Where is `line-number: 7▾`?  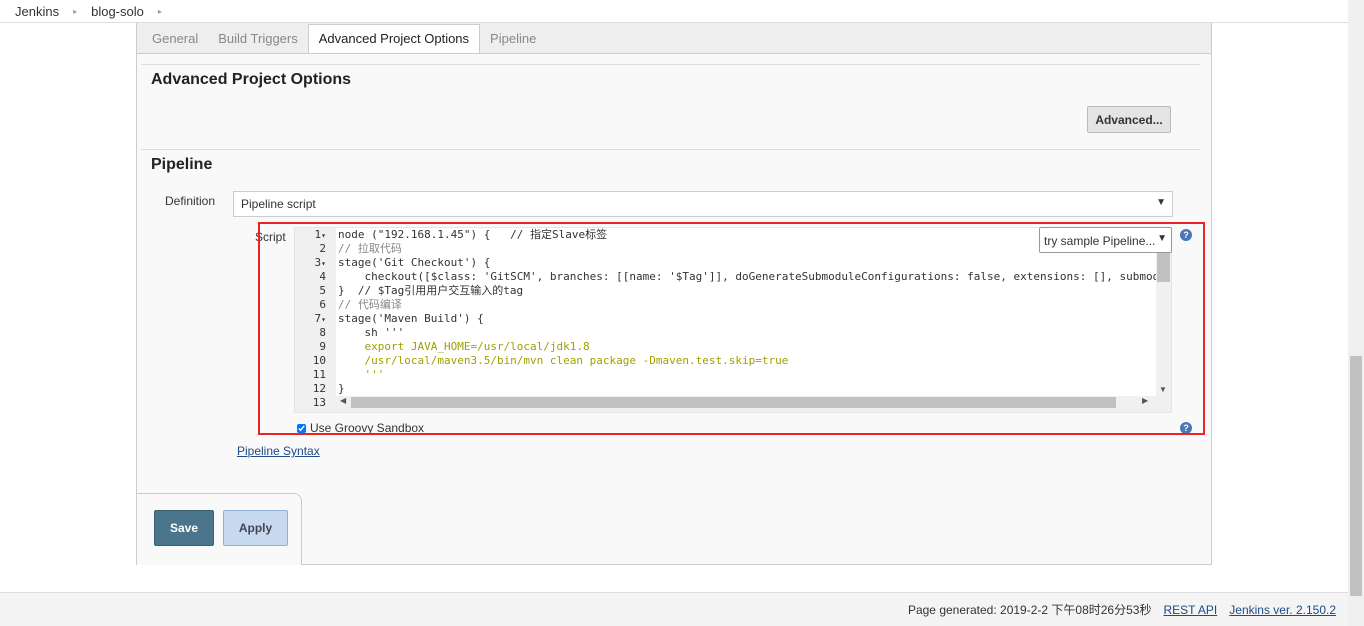
line-number: 7▾ is located at coordinates (320, 318).